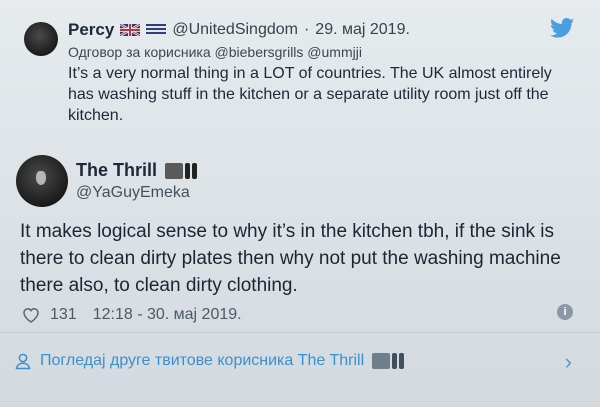 The width and height of the screenshot is (600, 407). Describe the element at coordinates (91, 30) in the screenshot. I see `reply-author-name: Percy` at that location.